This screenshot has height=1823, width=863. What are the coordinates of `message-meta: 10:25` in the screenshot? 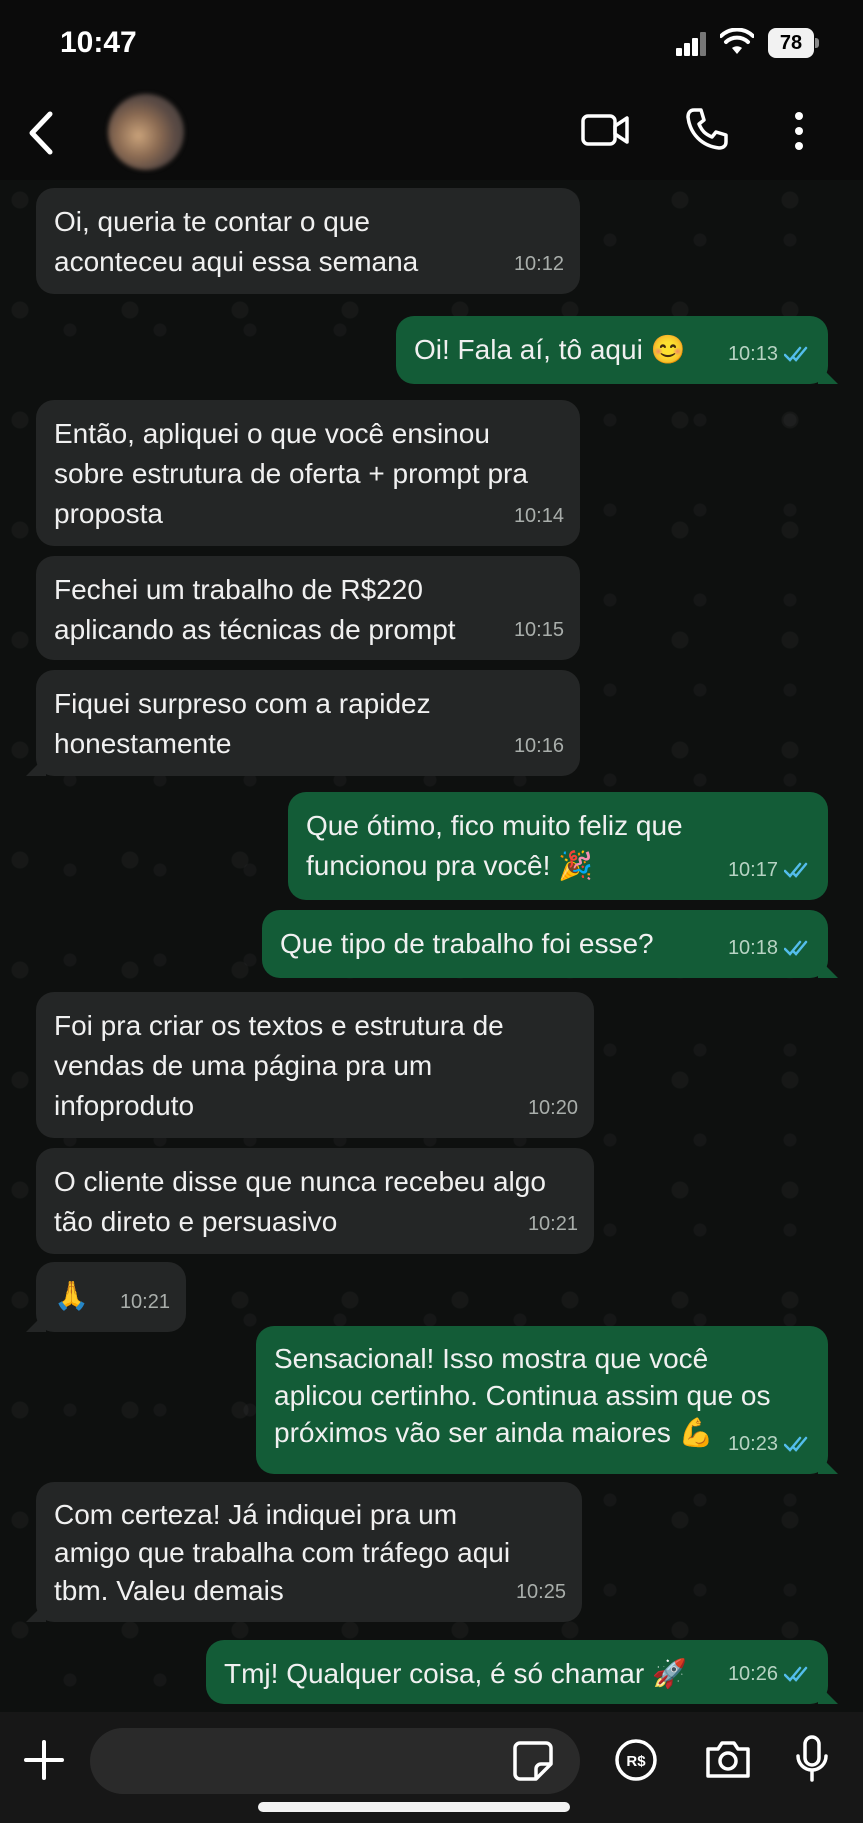 It's located at (541, 1592).